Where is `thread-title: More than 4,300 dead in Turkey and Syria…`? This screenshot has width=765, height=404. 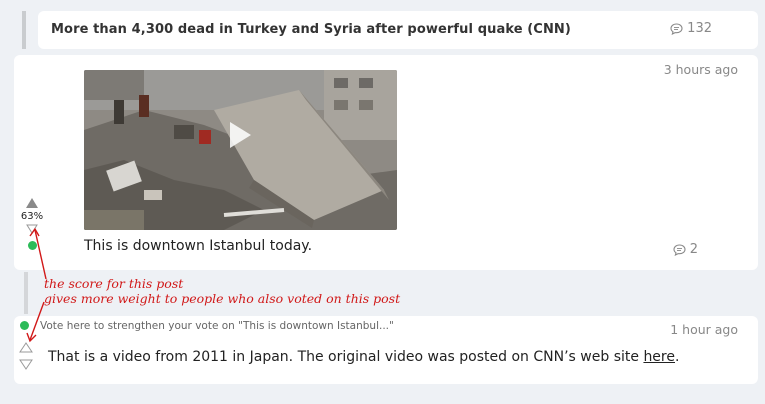
thread-title: More than 4,300 dead in Turkey and Syria… is located at coordinates (311, 29).